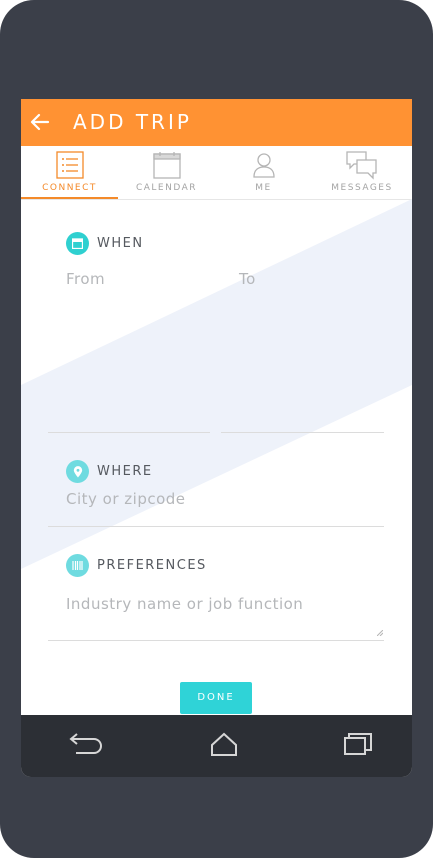 This screenshot has height=858, width=433. Describe the element at coordinates (359, 746) in the screenshot. I see `nav-recents-icon` at that location.